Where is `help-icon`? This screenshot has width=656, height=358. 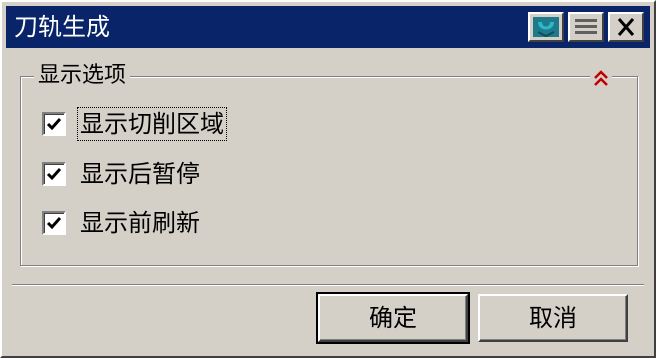 help-icon is located at coordinates (546, 27).